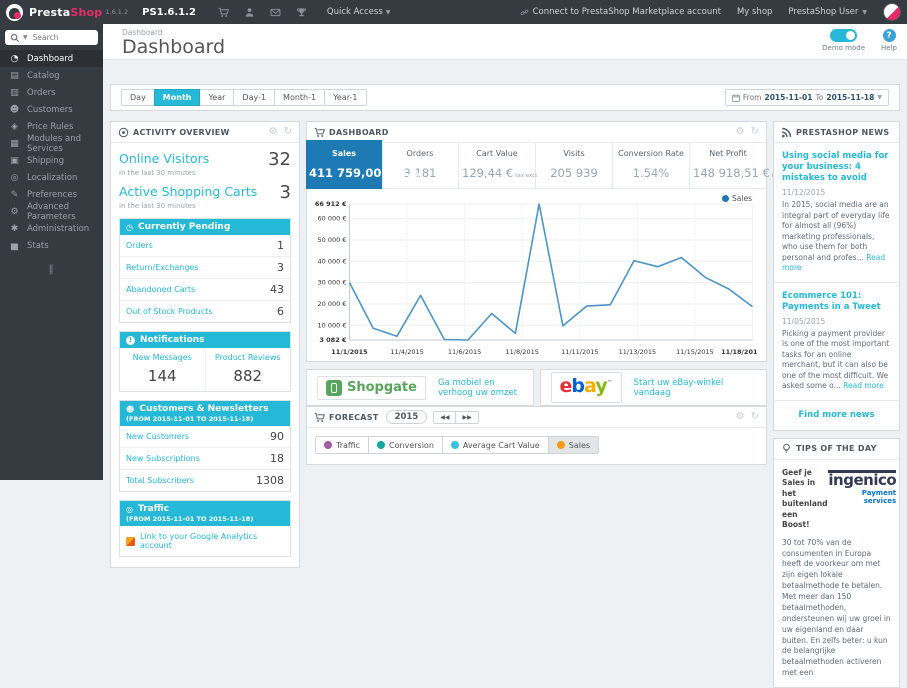  What do you see at coordinates (58, 228) in the screenshot?
I see `sidebar-item-label: Administration` at bounding box center [58, 228].